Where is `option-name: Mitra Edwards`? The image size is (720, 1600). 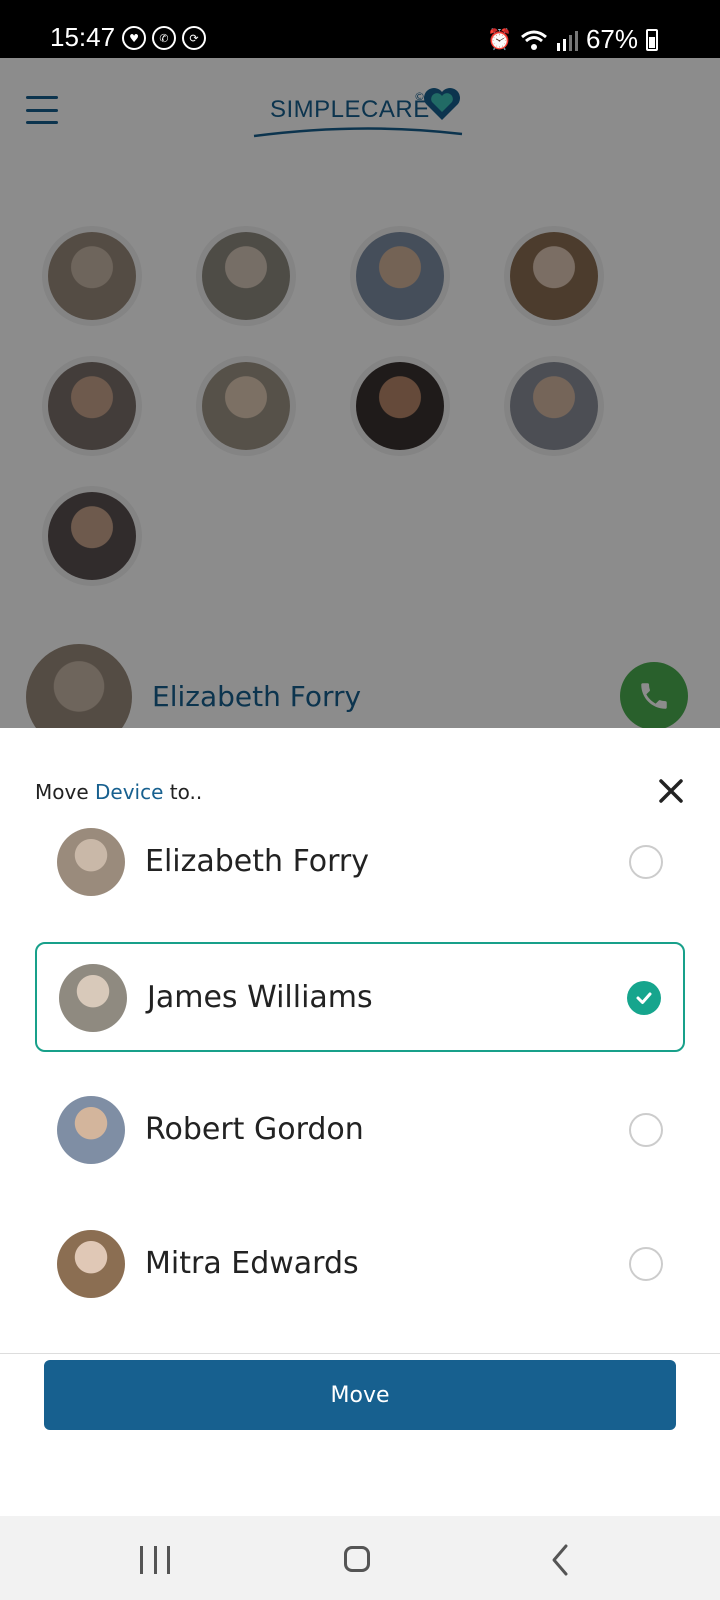 option-name: Mitra Edwards is located at coordinates (252, 1263).